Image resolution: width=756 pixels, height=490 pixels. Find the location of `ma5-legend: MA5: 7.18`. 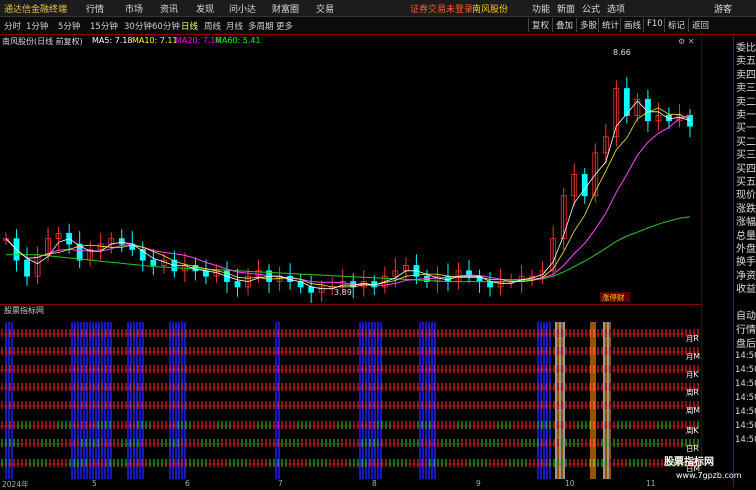

ma5-legend: MA5: 7.18 is located at coordinates (112, 40).